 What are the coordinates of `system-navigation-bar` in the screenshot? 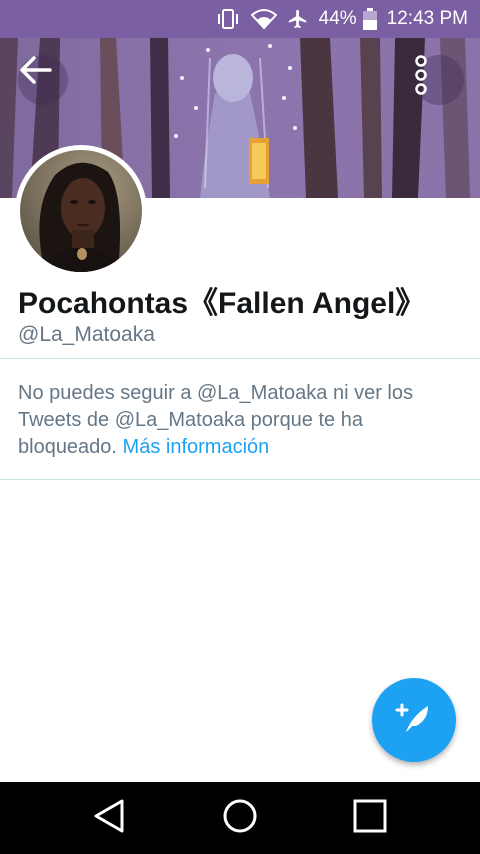 It's located at (240, 818).